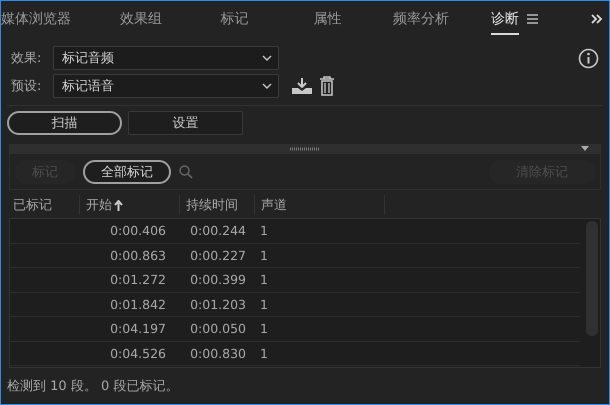 This screenshot has width=610, height=405. What do you see at coordinates (186, 171) in the screenshot?
I see `search-icon` at bounding box center [186, 171].